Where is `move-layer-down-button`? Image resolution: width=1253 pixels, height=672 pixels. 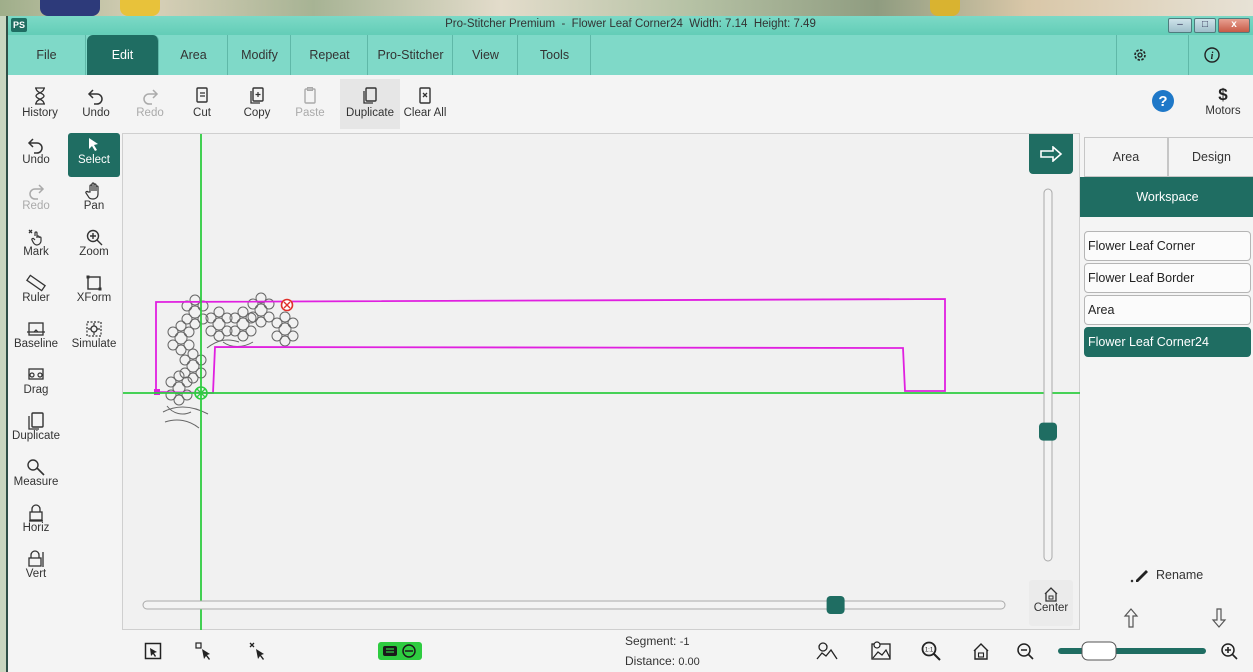
move-layer-down-button is located at coordinates (1219, 618).